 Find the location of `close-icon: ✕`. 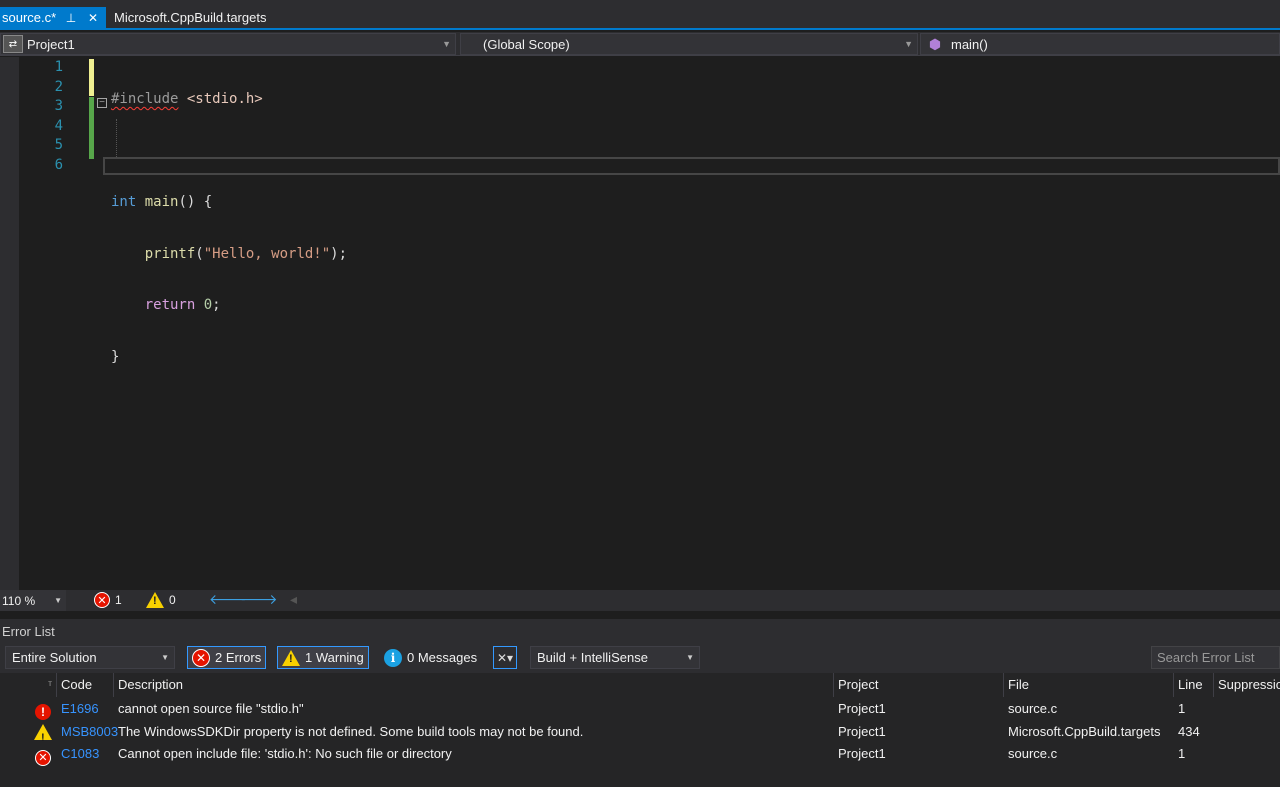

close-icon: ✕ is located at coordinates (93, 18).